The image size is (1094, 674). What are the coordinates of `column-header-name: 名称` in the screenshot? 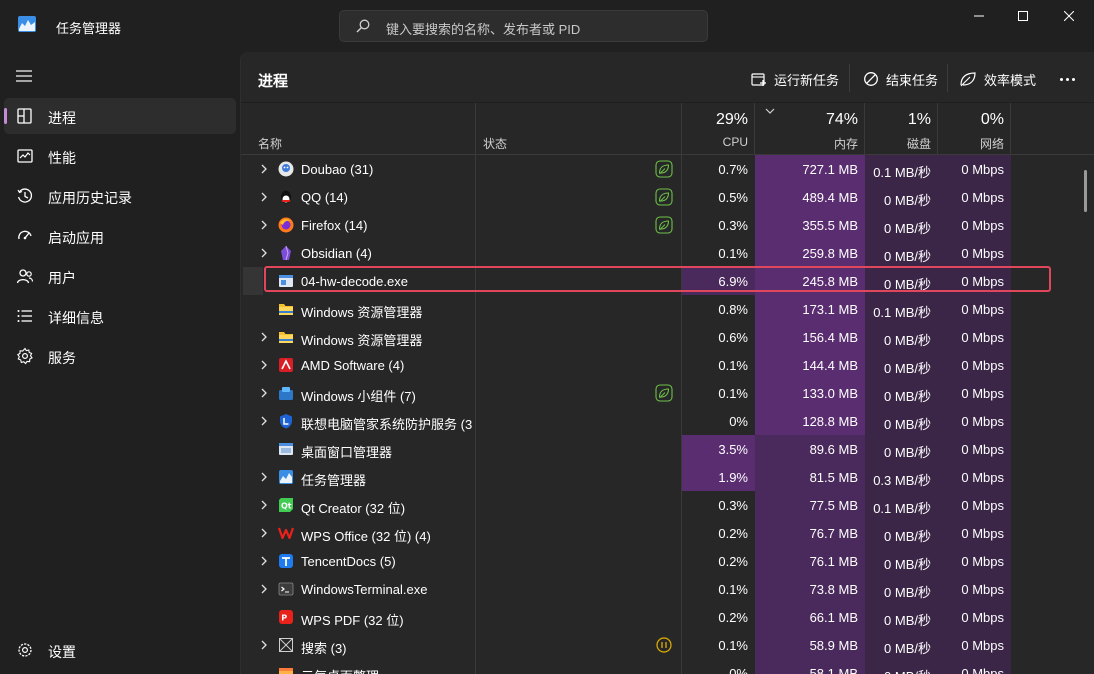 It's located at (270, 143).